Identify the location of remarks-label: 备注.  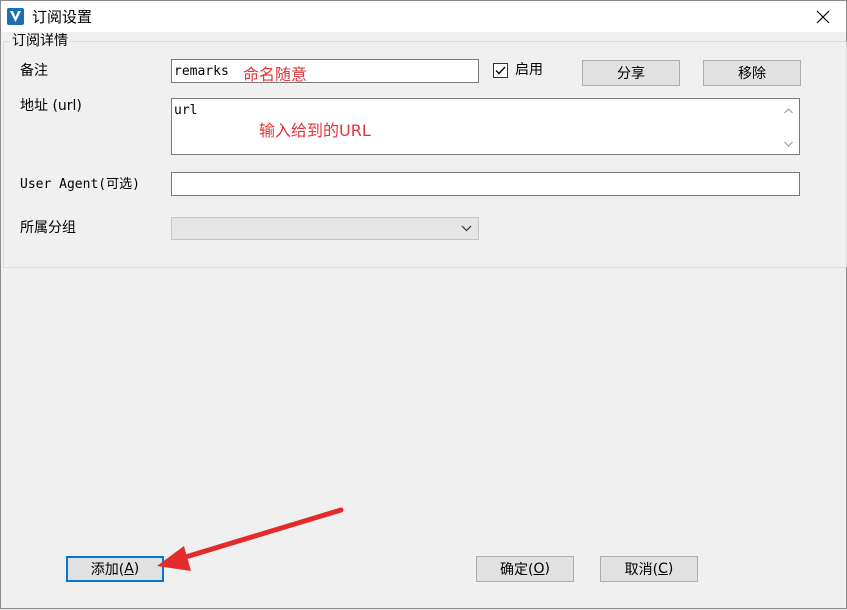
(34, 71).